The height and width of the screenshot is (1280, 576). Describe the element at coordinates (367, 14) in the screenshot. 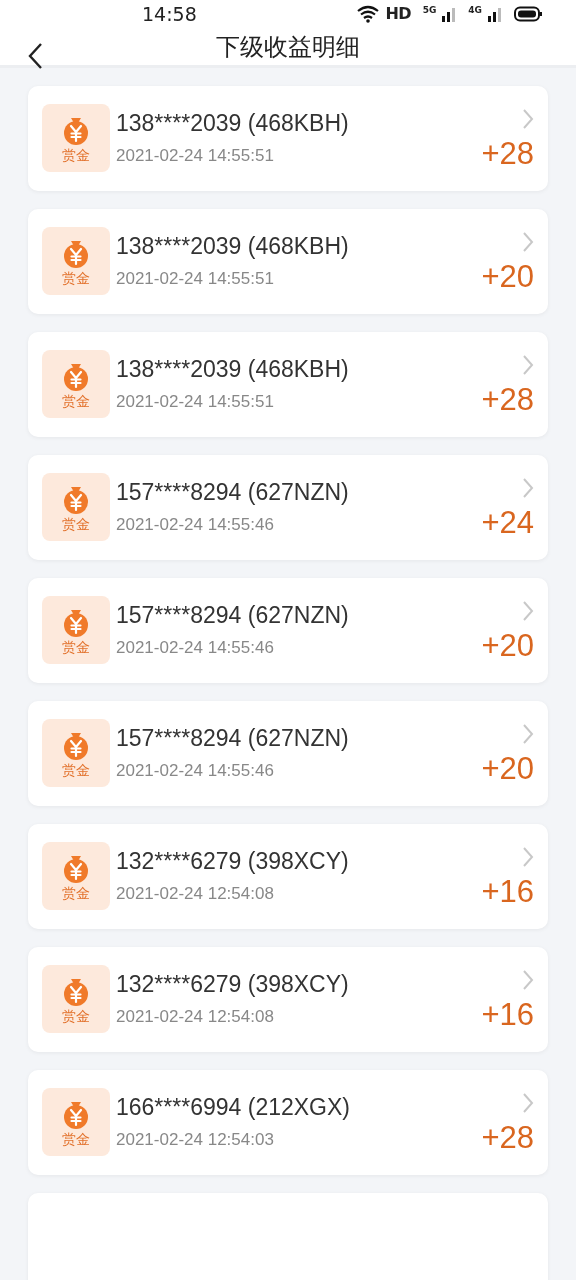

I see `wifi-icon` at that location.